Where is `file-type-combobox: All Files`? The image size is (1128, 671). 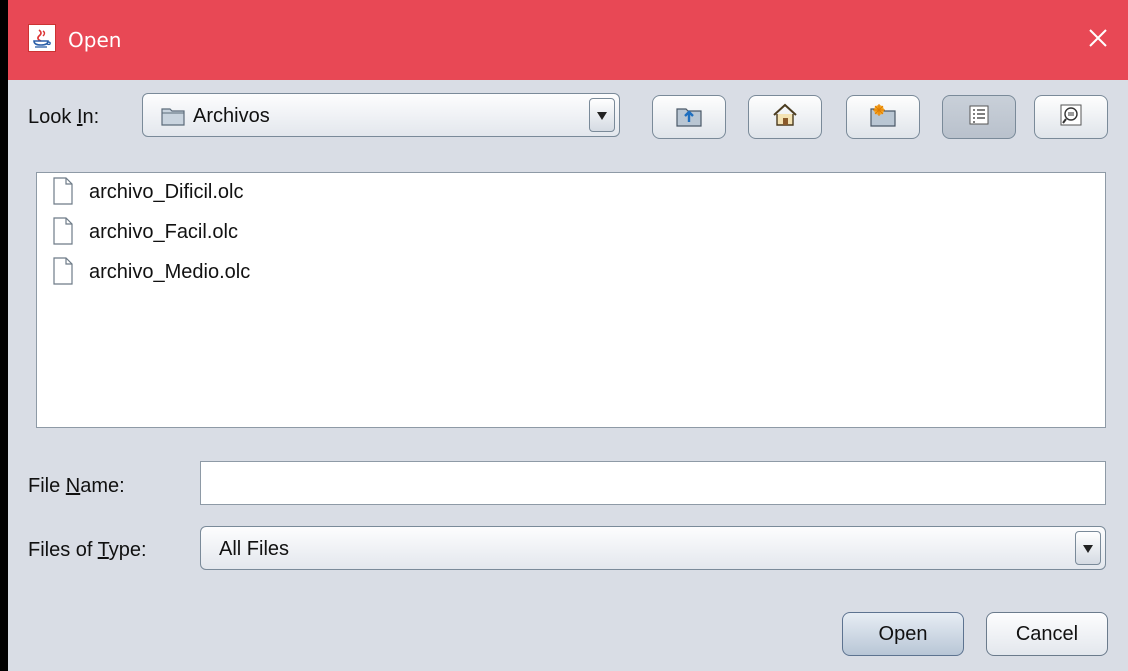 file-type-combobox: All Files is located at coordinates (653, 548).